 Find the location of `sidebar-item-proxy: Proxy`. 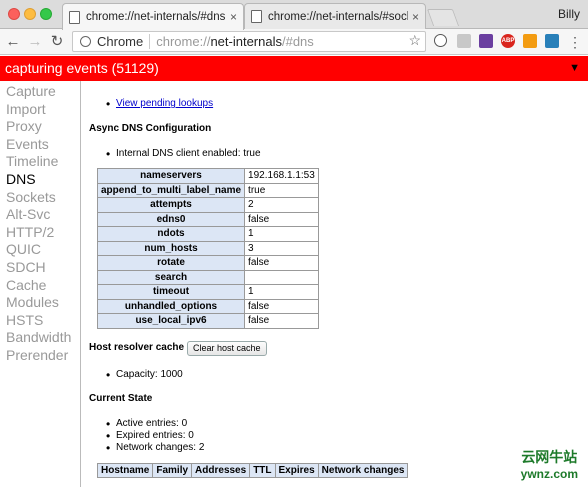

sidebar-item-proxy: Proxy is located at coordinates (40, 127).